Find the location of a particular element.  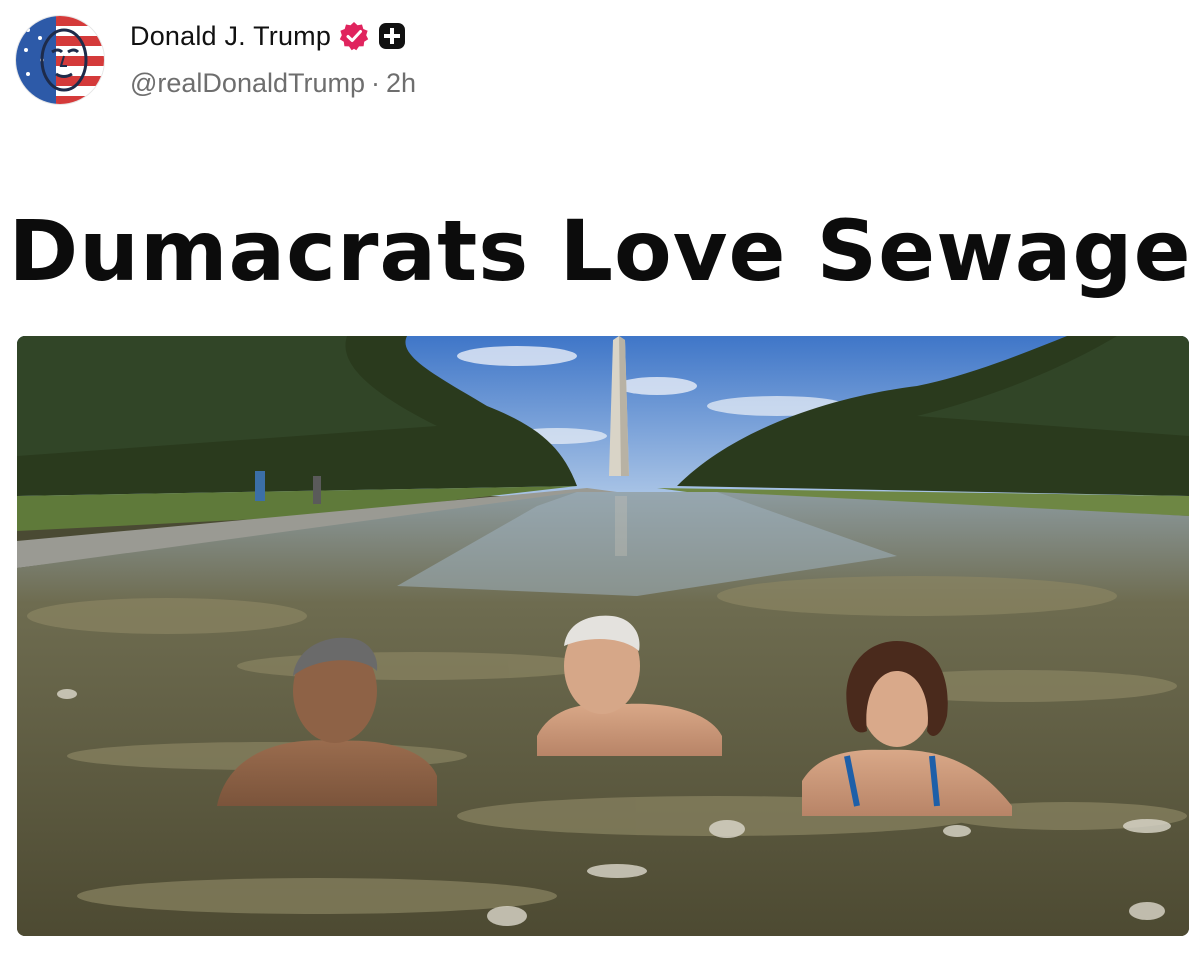

display-name-row: Donald J. Trump is located at coordinates (268, 36).